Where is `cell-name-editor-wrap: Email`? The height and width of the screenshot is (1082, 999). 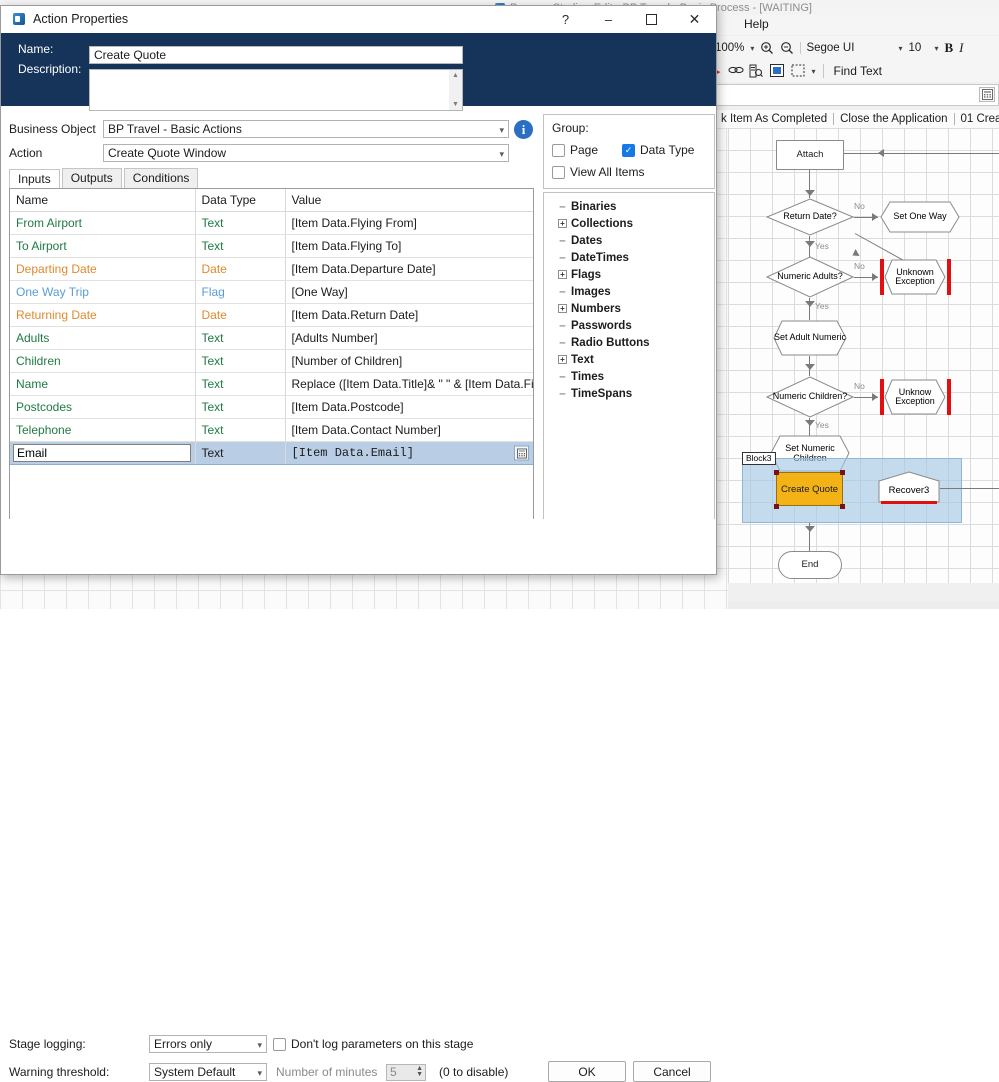
cell-name-editor-wrap: Email is located at coordinates (102, 453).